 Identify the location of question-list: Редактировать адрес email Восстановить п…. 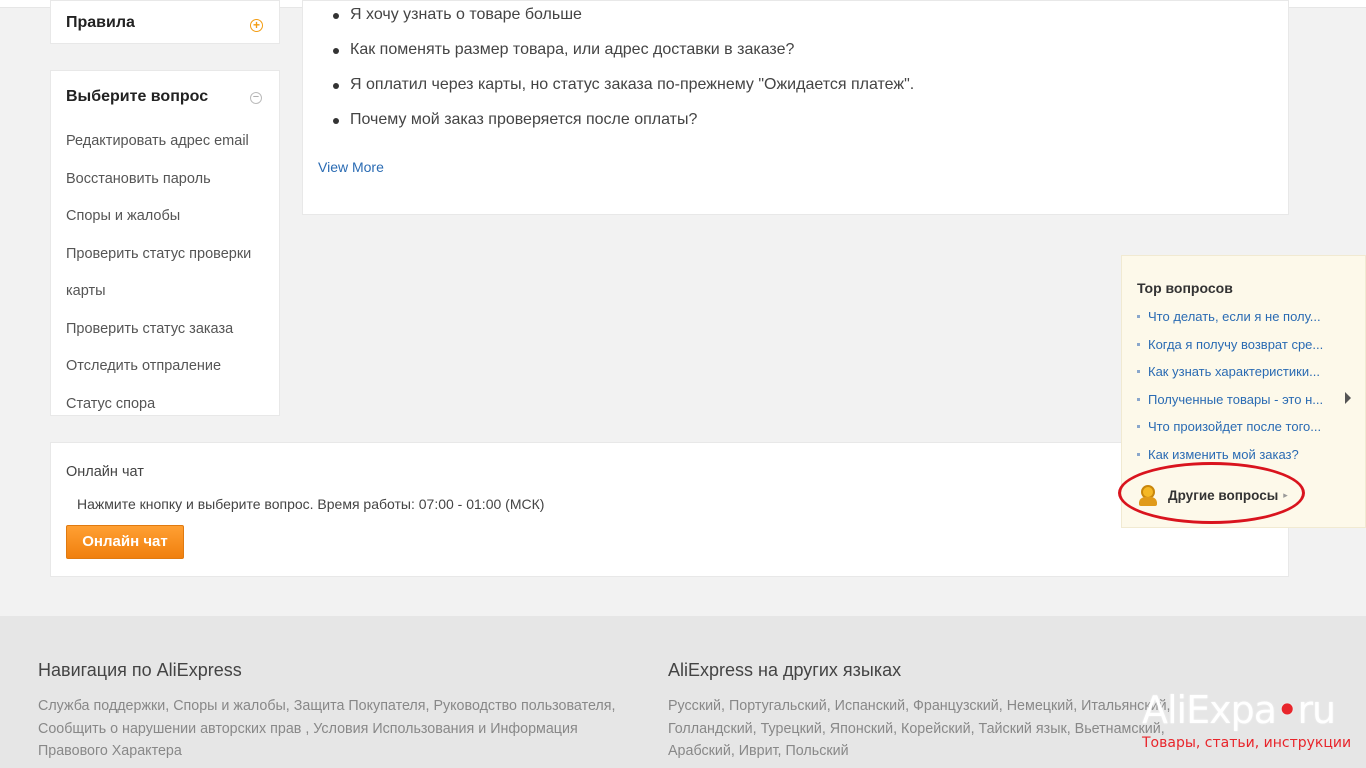
(158, 273).